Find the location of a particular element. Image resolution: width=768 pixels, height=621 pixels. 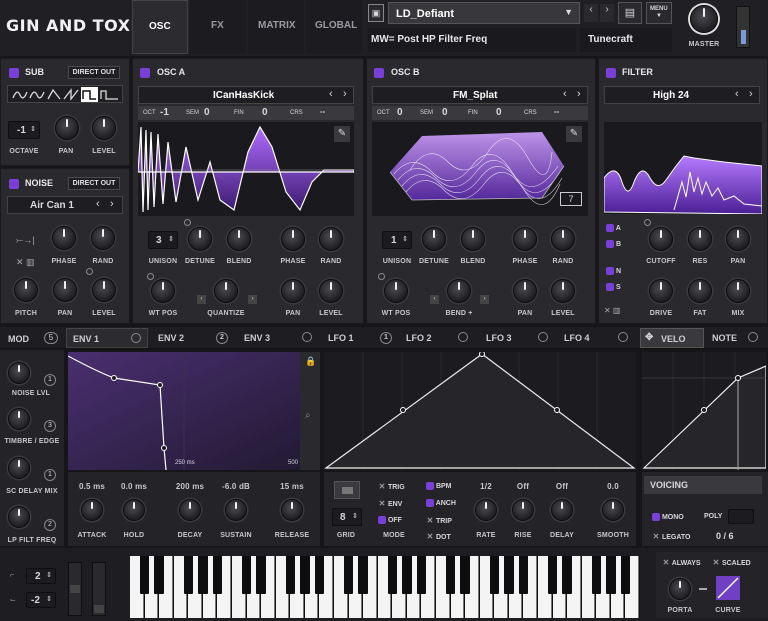

osc-a-rand-knob is located at coordinates (331, 239).